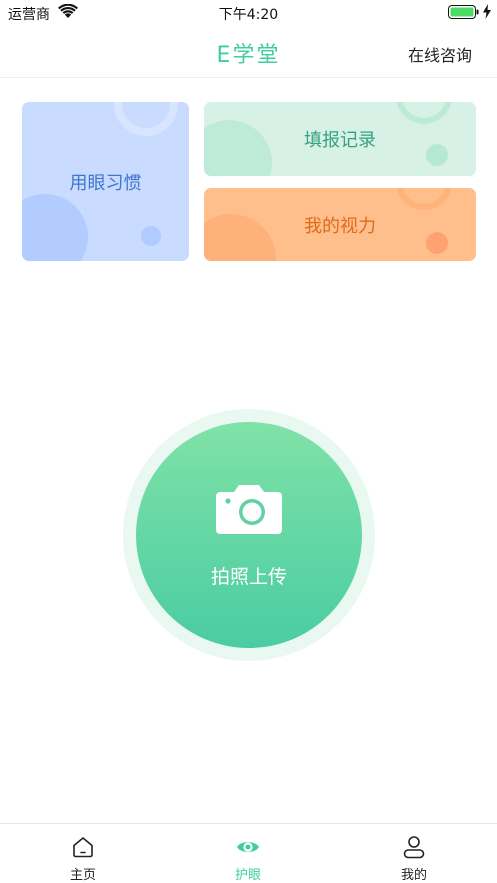  What do you see at coordinates (487, 11) in the screenshot?
I see `charging-icon` at bounding box center [487, 11].